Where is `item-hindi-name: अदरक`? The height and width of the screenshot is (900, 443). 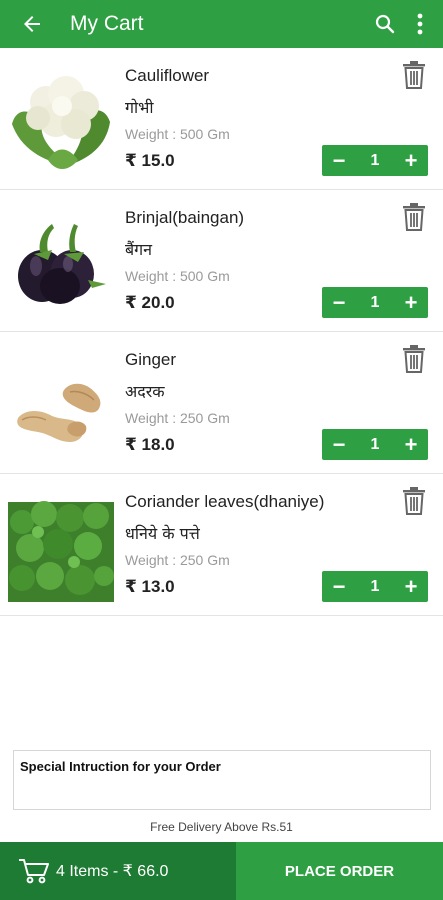 item-hindi-name: अदरक is located at coordinates (145, 391).